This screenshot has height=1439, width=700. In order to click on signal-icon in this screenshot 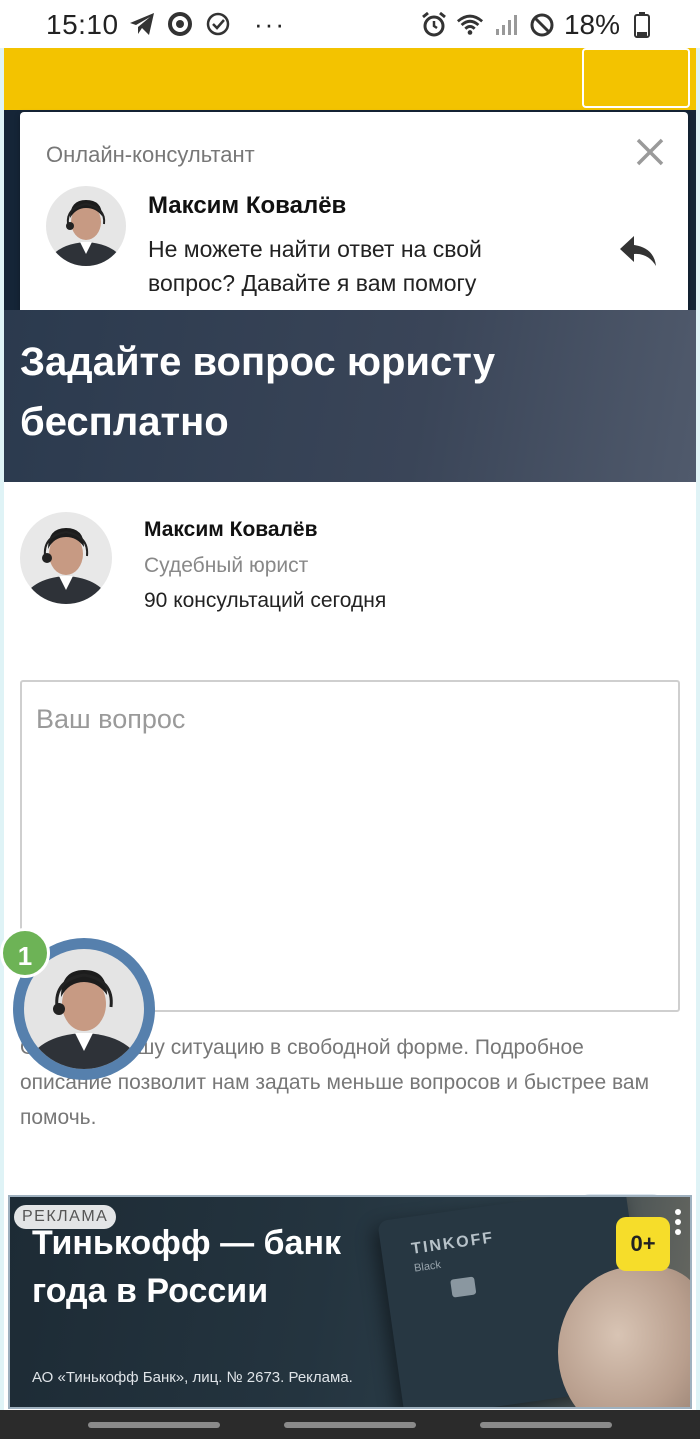, I will do `click(506, 25)`.